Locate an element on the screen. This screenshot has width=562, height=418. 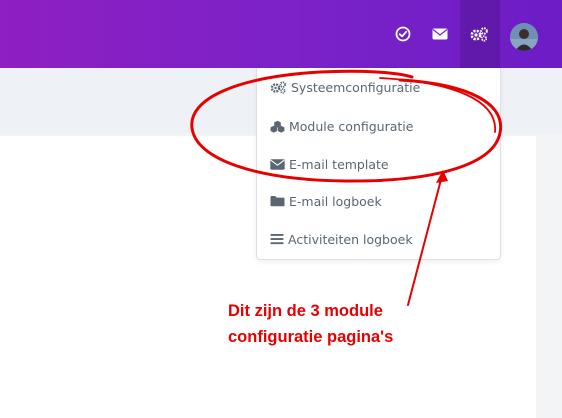
menu-item-label: E-mail template is located at coordinates (339, 164).